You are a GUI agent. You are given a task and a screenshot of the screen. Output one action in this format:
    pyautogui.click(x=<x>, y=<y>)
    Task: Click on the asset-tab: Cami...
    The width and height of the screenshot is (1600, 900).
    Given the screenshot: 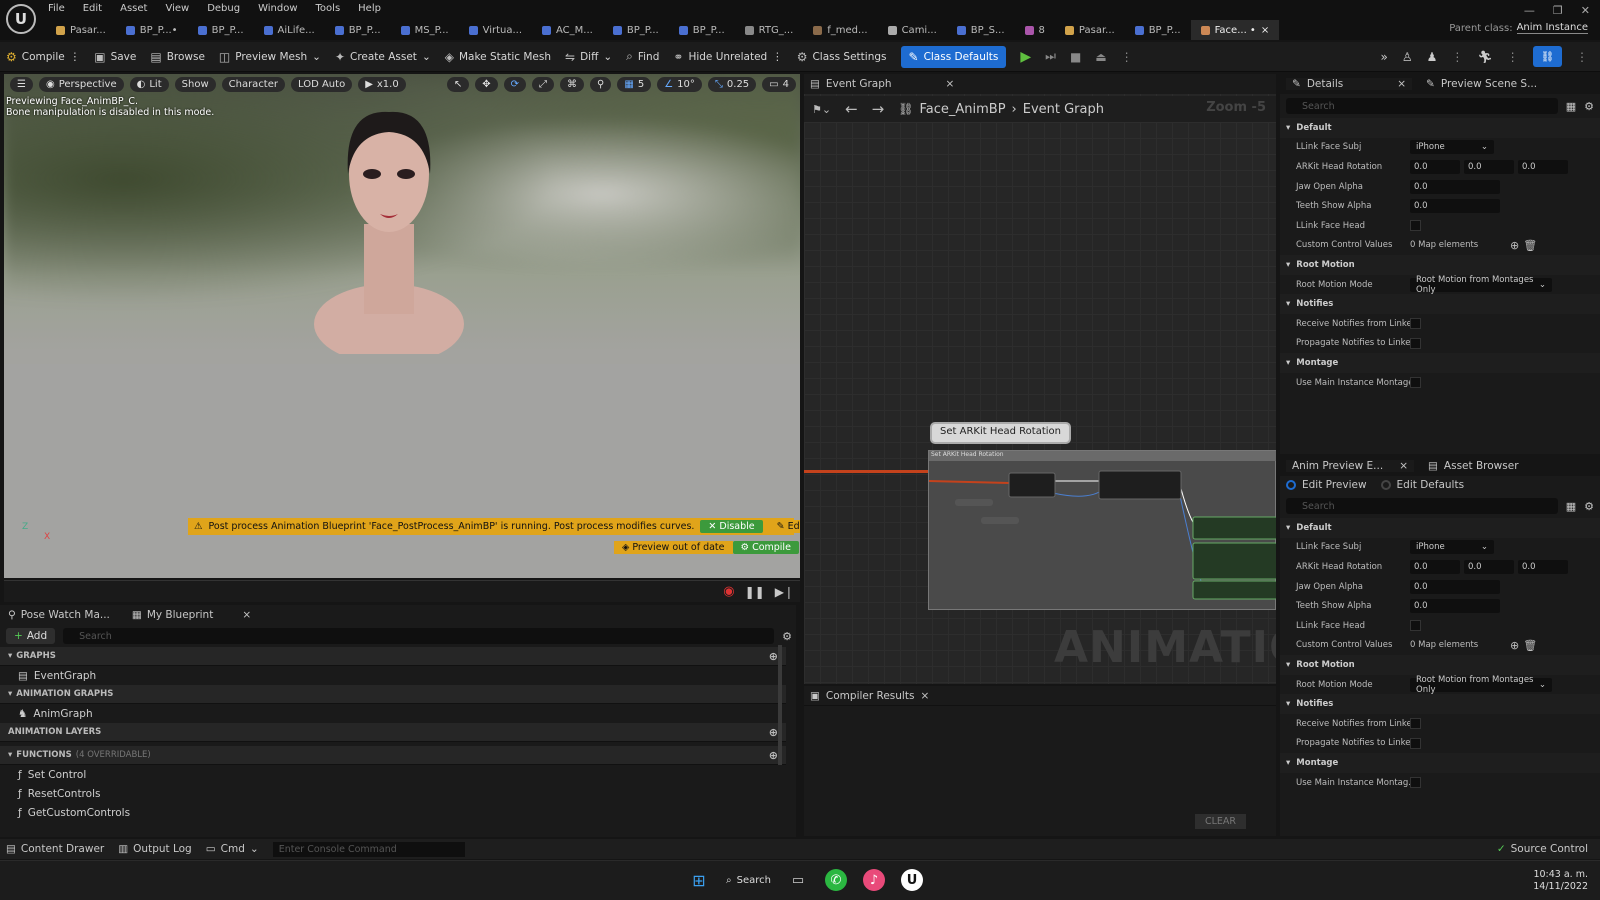 What is the action you would take?
    pyautogui.click(x=912, y=30)
    